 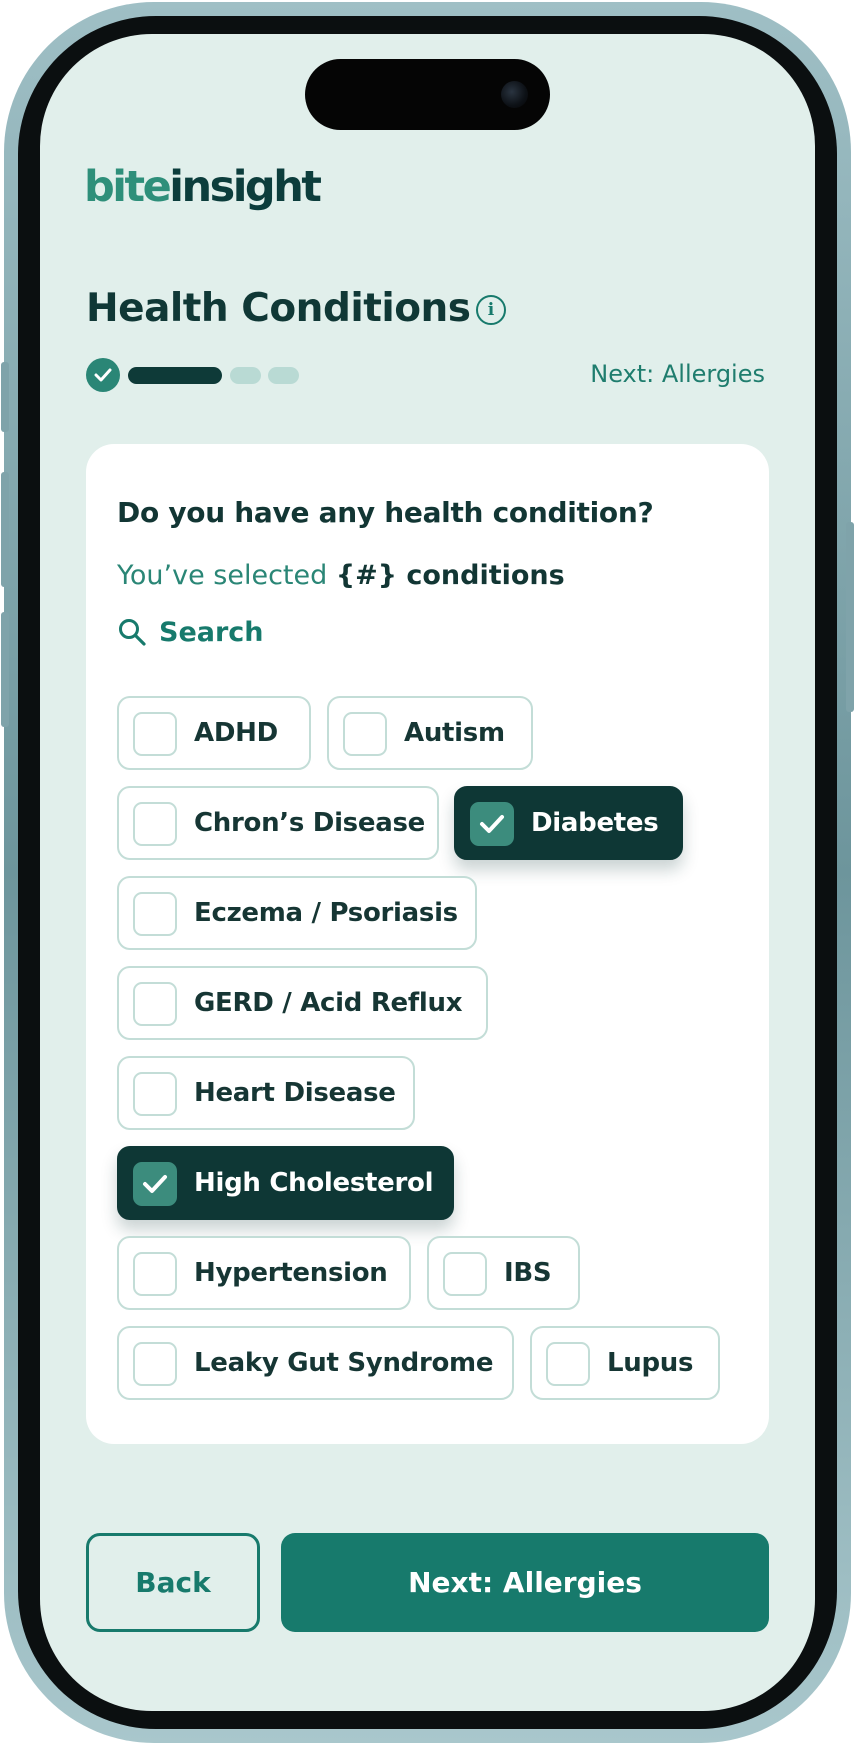 What do you see at coordinates (278, 308) in the screenshot?
I see `page-title: Health Conditions` at bounding box center [278, 308].